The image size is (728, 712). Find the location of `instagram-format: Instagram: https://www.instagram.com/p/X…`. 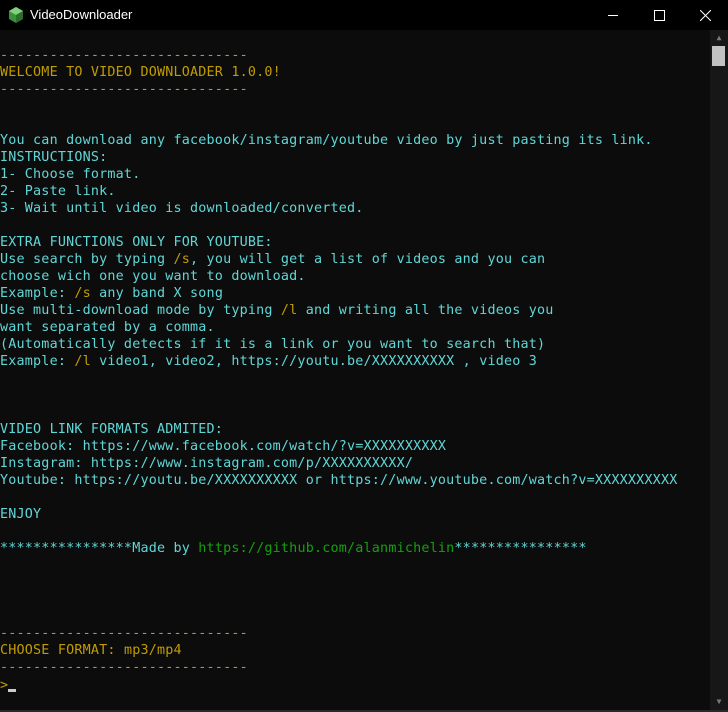

instagram-format: Instagram: https://www.instagram.com/p/X… is located at coordinates (207, 463).